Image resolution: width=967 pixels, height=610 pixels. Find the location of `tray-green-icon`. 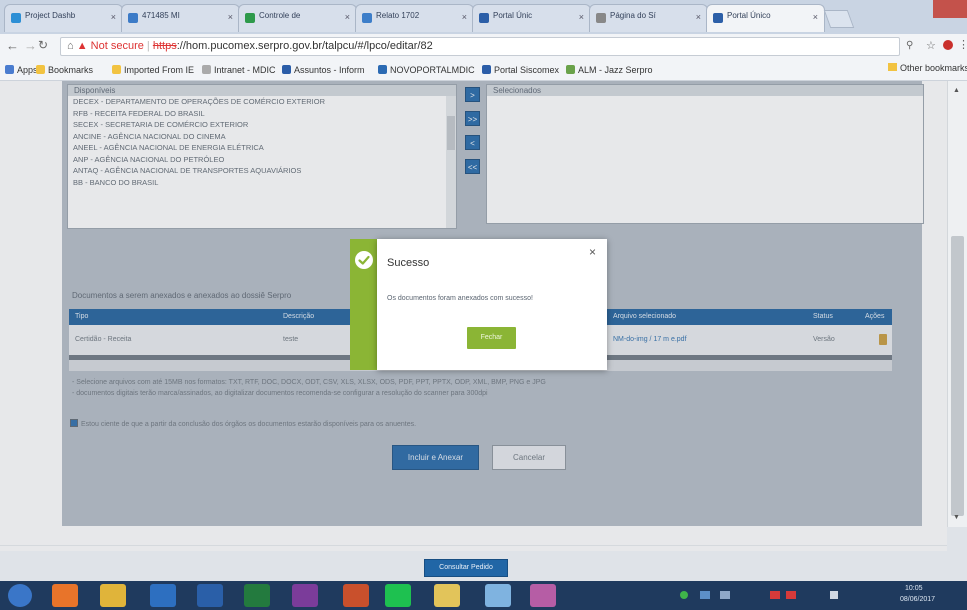

tray-green-icon is located at coordinates (684, 595).